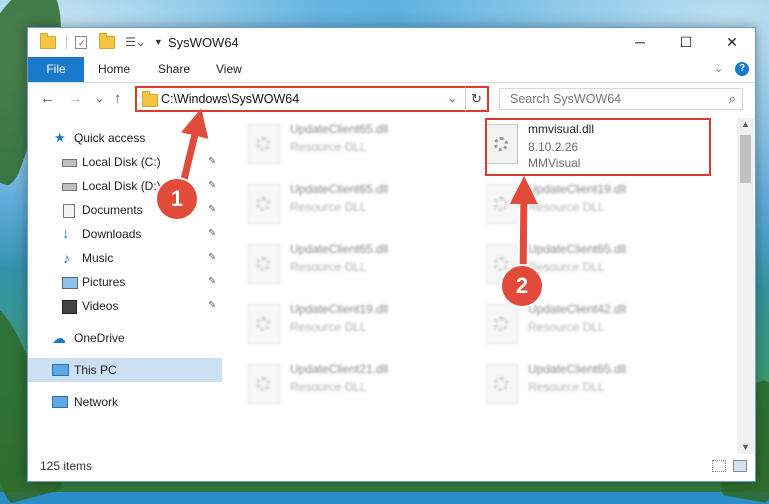 This screenshot has width=769, height=504. I want to click on customize-toolbar-icon: ☰⌄, so click(135, 42).